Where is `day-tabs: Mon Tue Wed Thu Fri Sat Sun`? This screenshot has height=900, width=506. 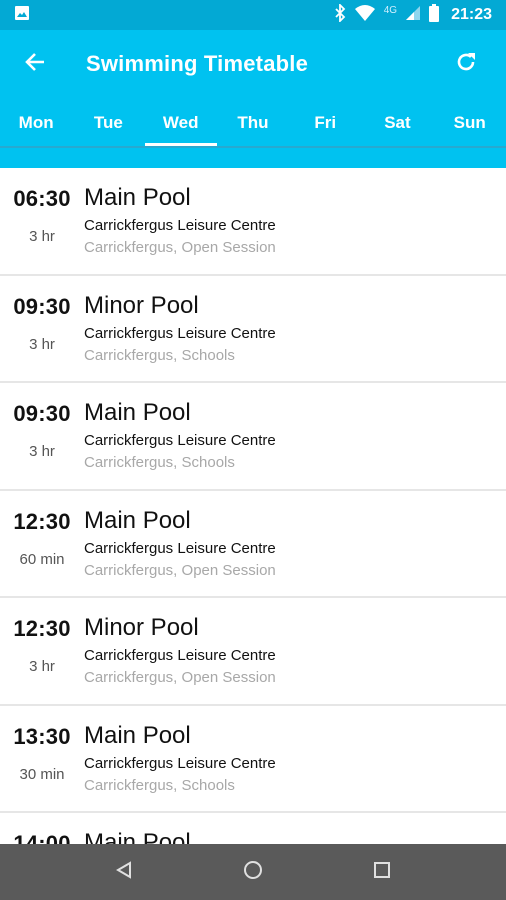 day-tabs: Mon Tue Wed Thu Fri Sat Sun is located at coordinates (253, 123).